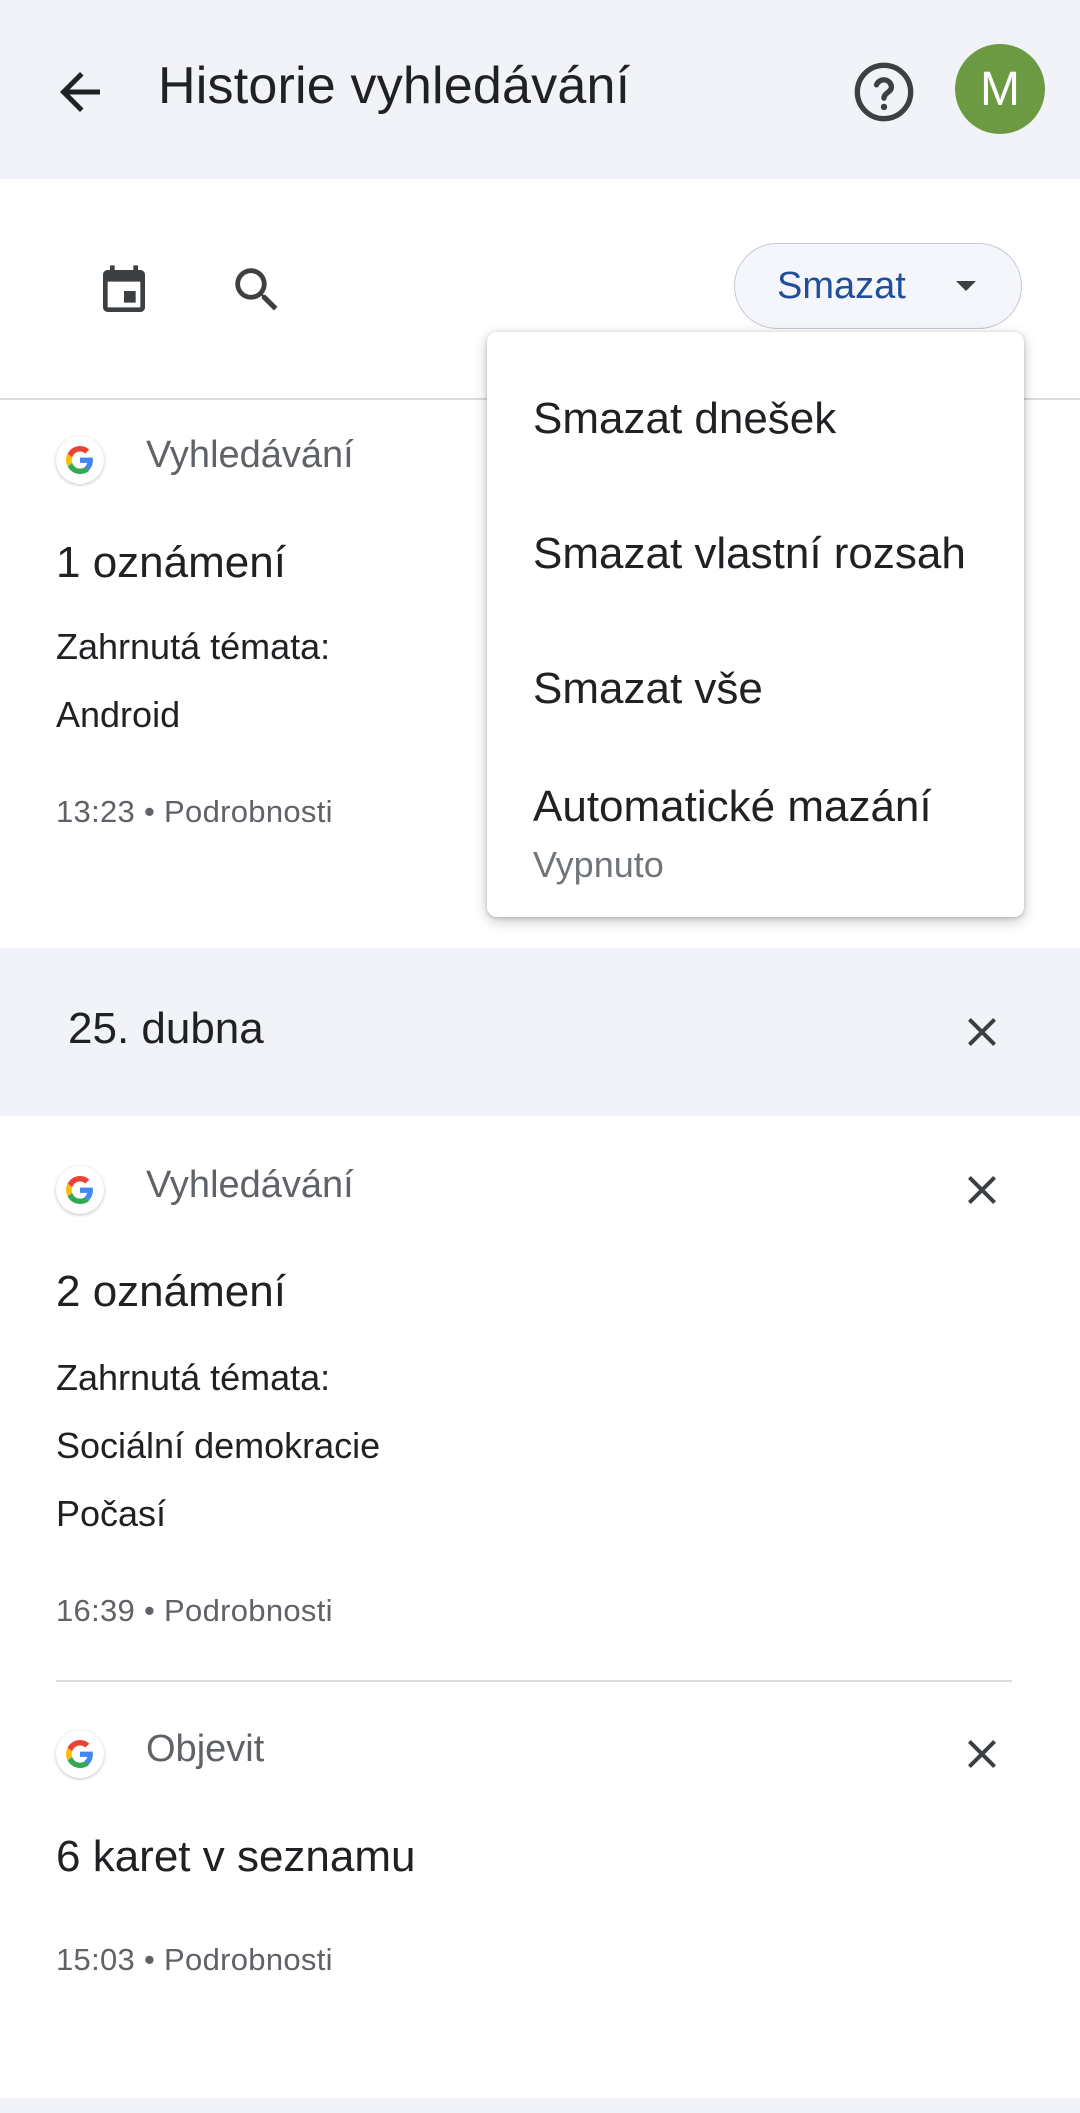  Describe the element at coordinates (171, 1291) in the screenshot. I see `item-headline: 2 oznámení` at that location.